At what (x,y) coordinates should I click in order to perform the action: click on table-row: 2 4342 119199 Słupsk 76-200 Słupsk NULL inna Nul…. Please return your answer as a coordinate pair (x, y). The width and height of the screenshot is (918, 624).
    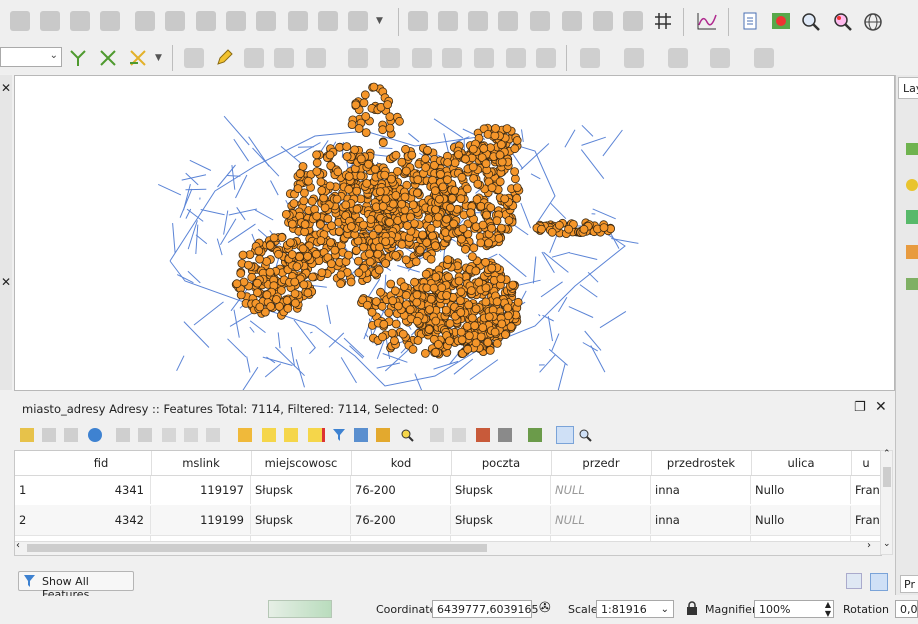
    Looking at the image, I should click on (448, 520).